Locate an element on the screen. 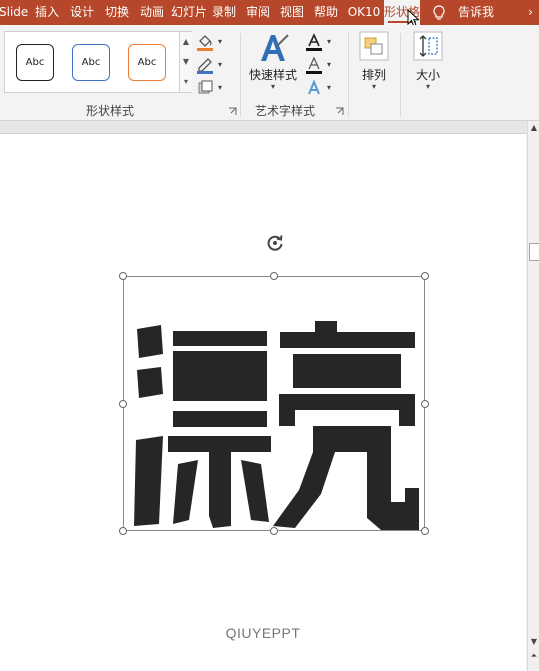 The image size is (539, 671). size-label: 大小 is located at coordinates (427, 75).